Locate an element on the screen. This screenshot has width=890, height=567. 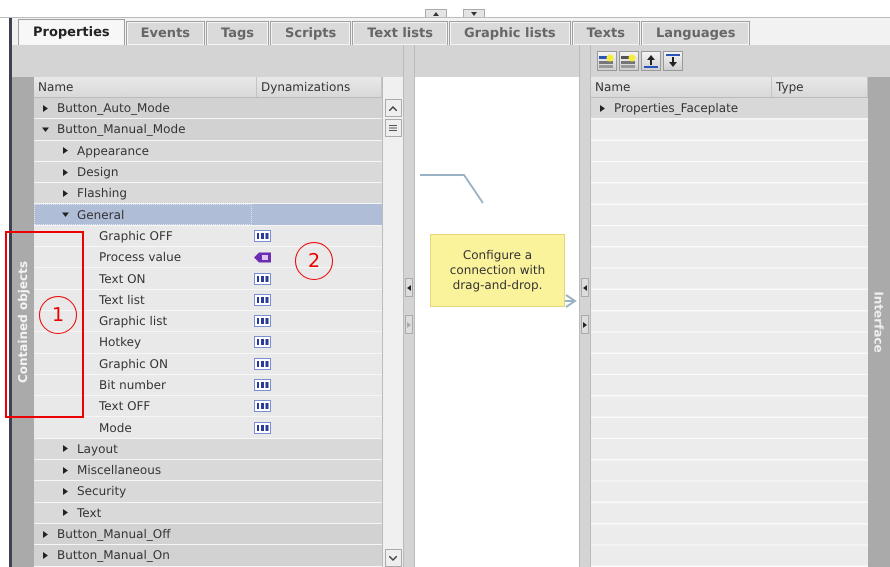
tree-row: Bit number is located at coordinates (208, 385).